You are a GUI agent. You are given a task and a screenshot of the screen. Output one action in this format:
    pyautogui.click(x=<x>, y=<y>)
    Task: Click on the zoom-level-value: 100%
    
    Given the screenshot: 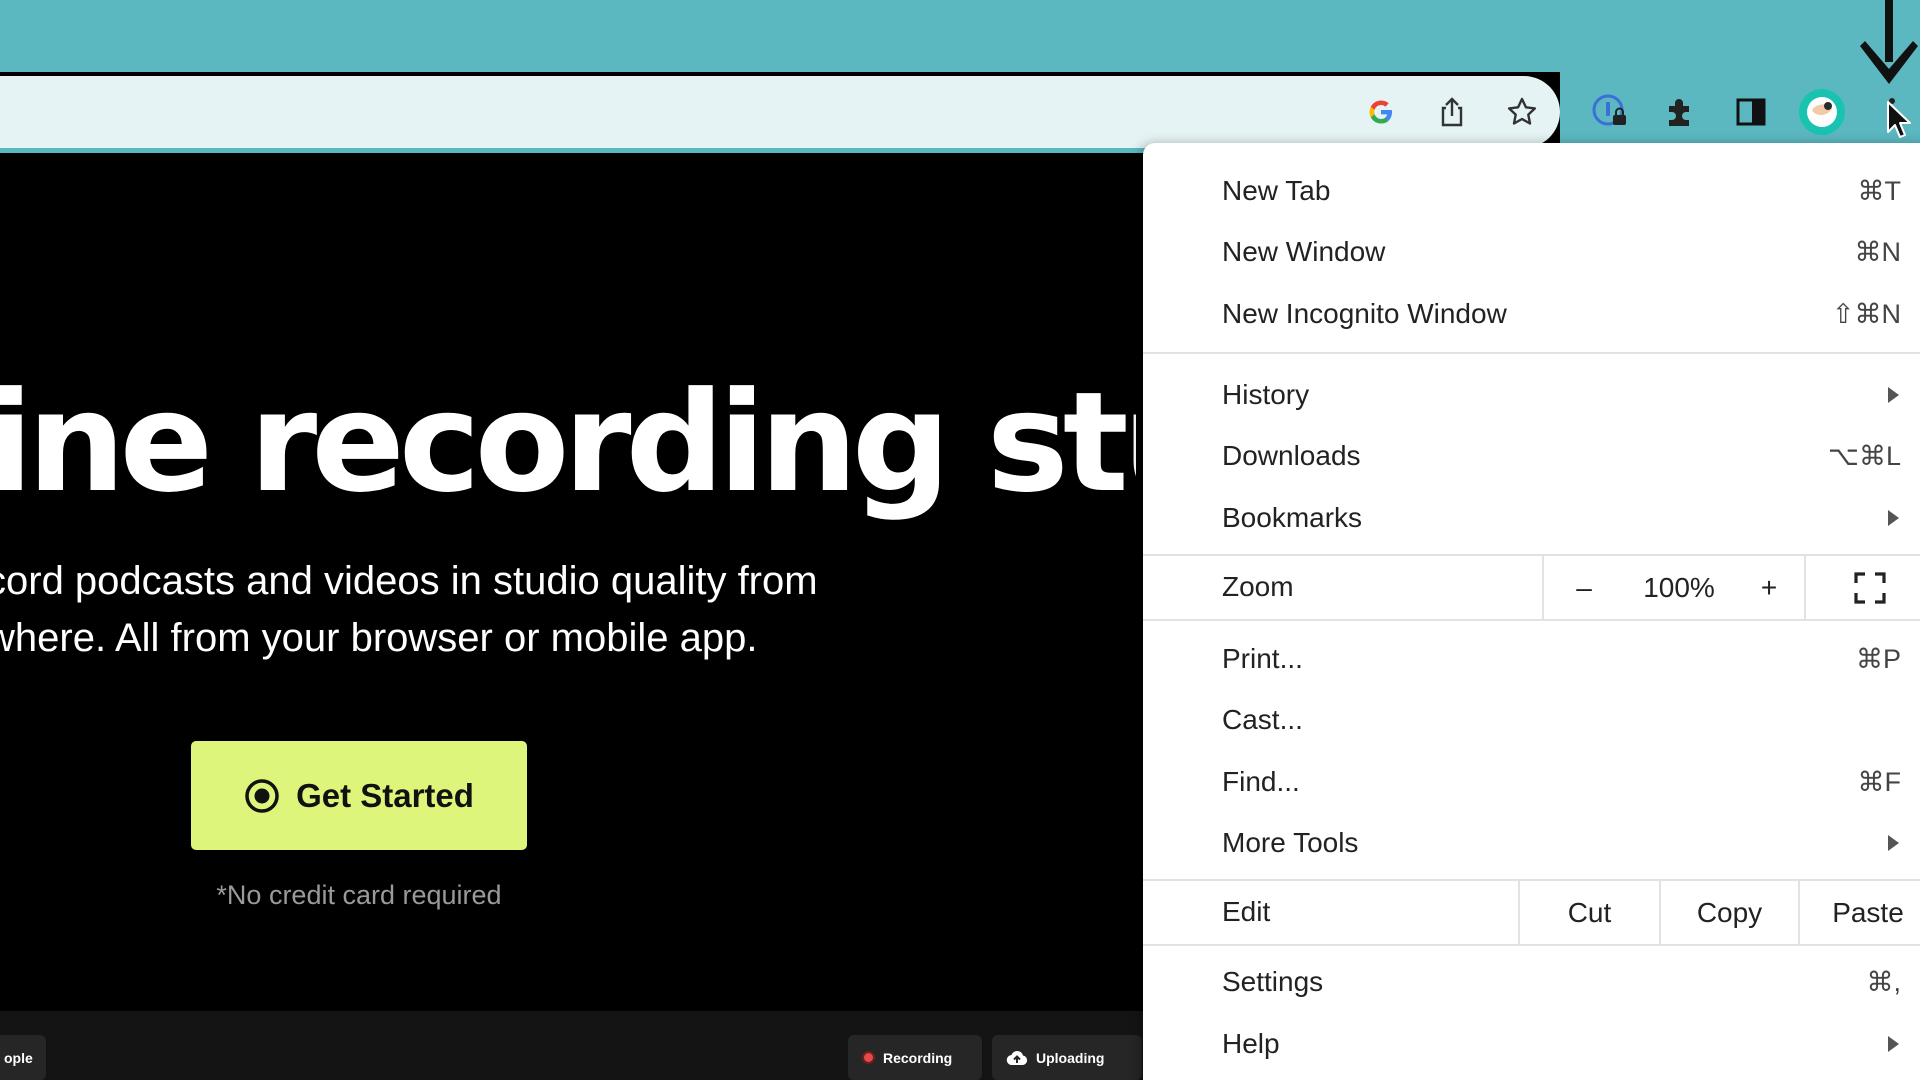 What is the action you would take?
    pyautogui.click(x=1679, y=587)
    